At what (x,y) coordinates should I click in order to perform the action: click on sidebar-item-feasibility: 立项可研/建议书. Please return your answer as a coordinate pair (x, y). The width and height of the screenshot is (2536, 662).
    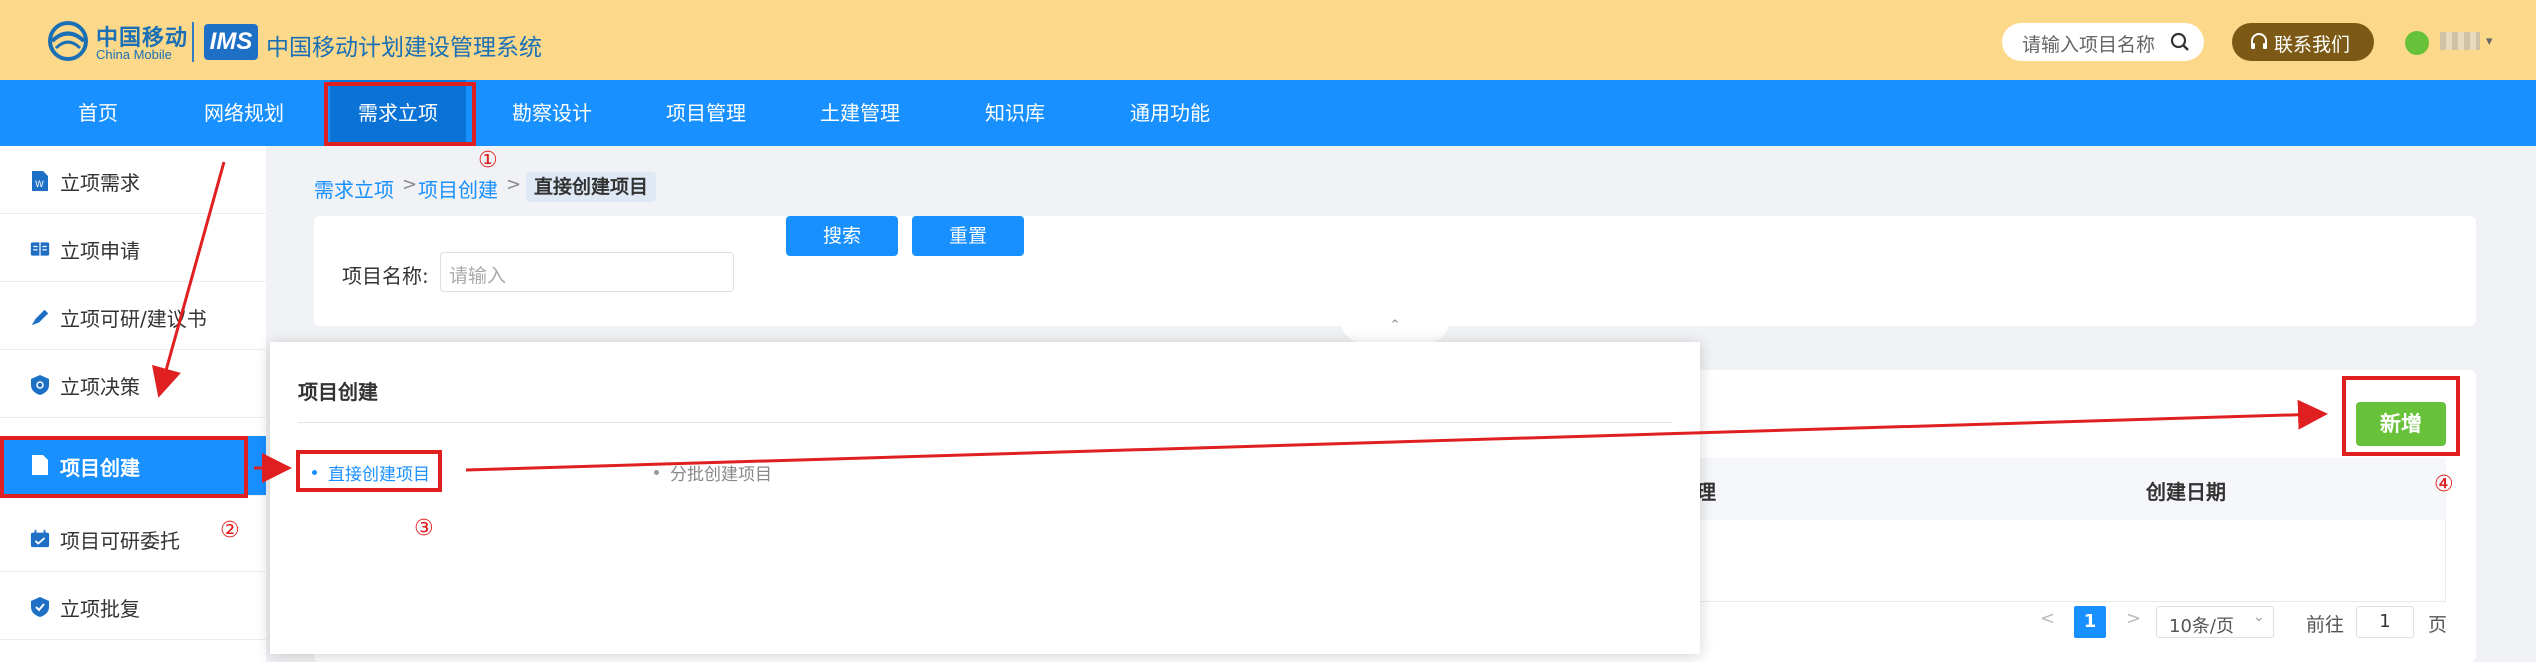
    Looking at the image, I should click on (133, 316).